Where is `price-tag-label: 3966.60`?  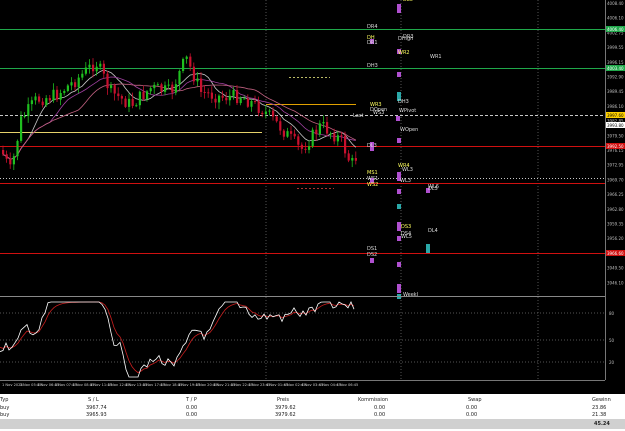
price-tag-label: 3966.60 is located at coordinates (615, 253).